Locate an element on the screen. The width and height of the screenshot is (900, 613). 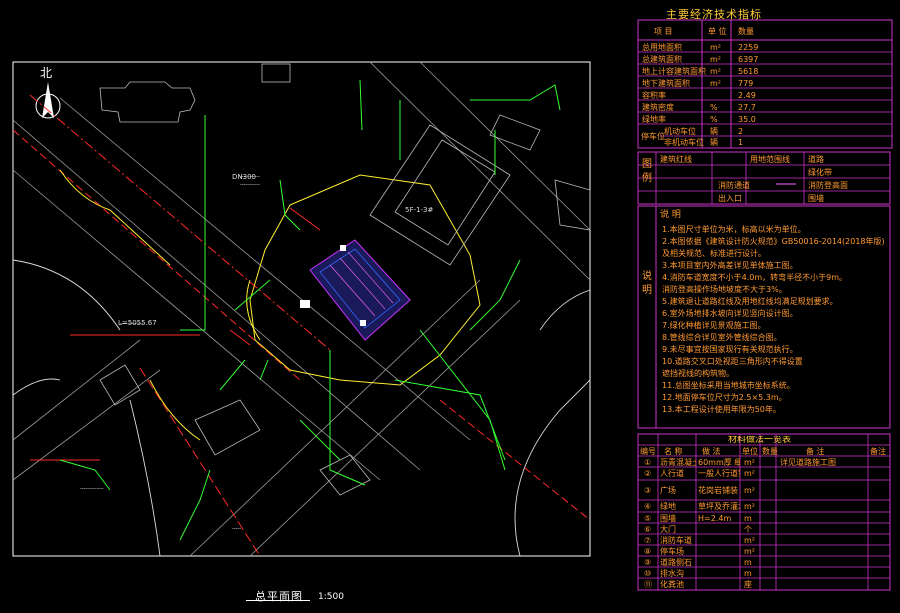
mat-header: 编号 is located at coordinates (648, 451).